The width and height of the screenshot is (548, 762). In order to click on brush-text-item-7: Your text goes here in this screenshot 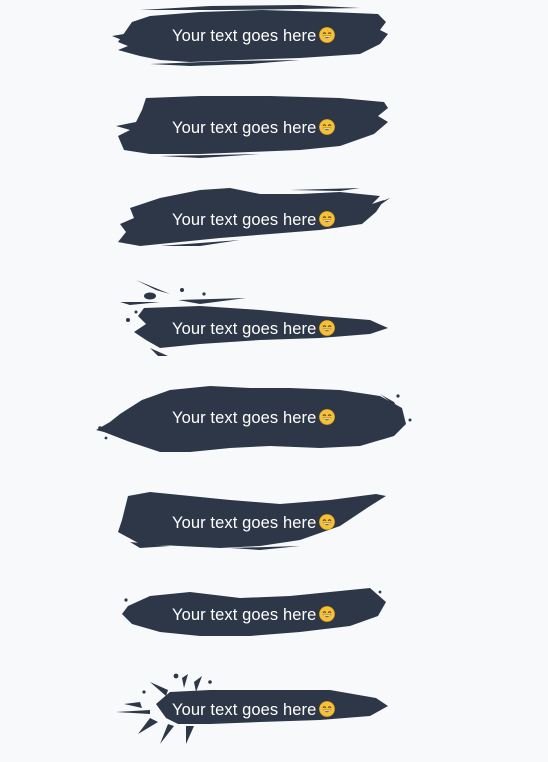, I will do `click(274, 598)`.